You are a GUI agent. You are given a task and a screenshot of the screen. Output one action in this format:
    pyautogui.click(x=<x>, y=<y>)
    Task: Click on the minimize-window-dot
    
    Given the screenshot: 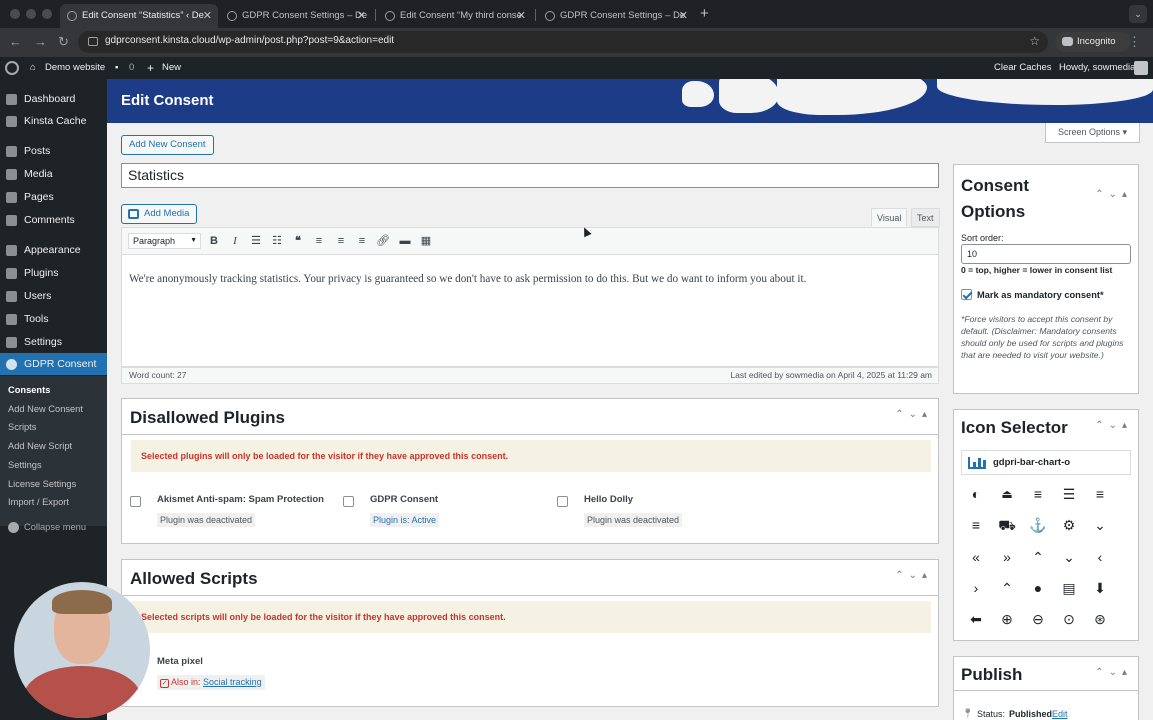 What is the action you would take?
    pyautogui.click(x=31, y=14)
    